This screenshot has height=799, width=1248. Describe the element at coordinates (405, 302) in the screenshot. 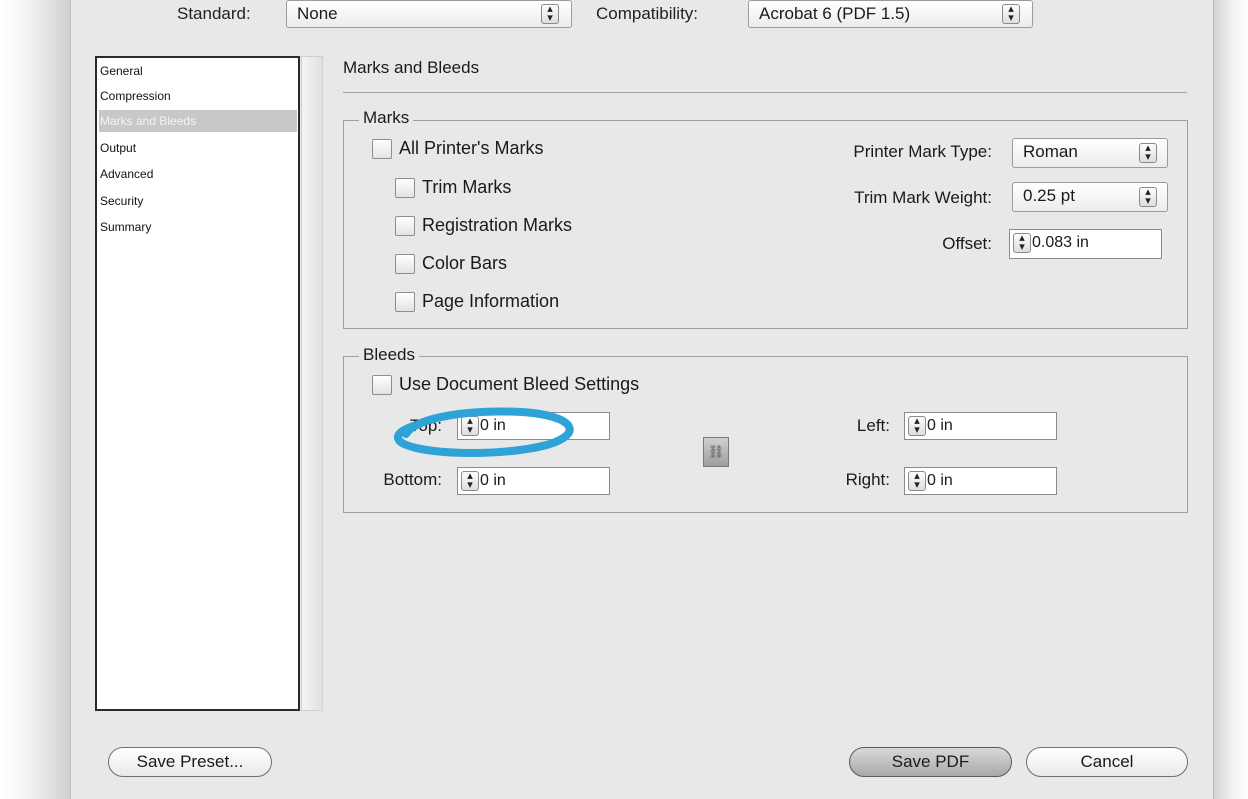

I see `page-information-checkbox` at that location.